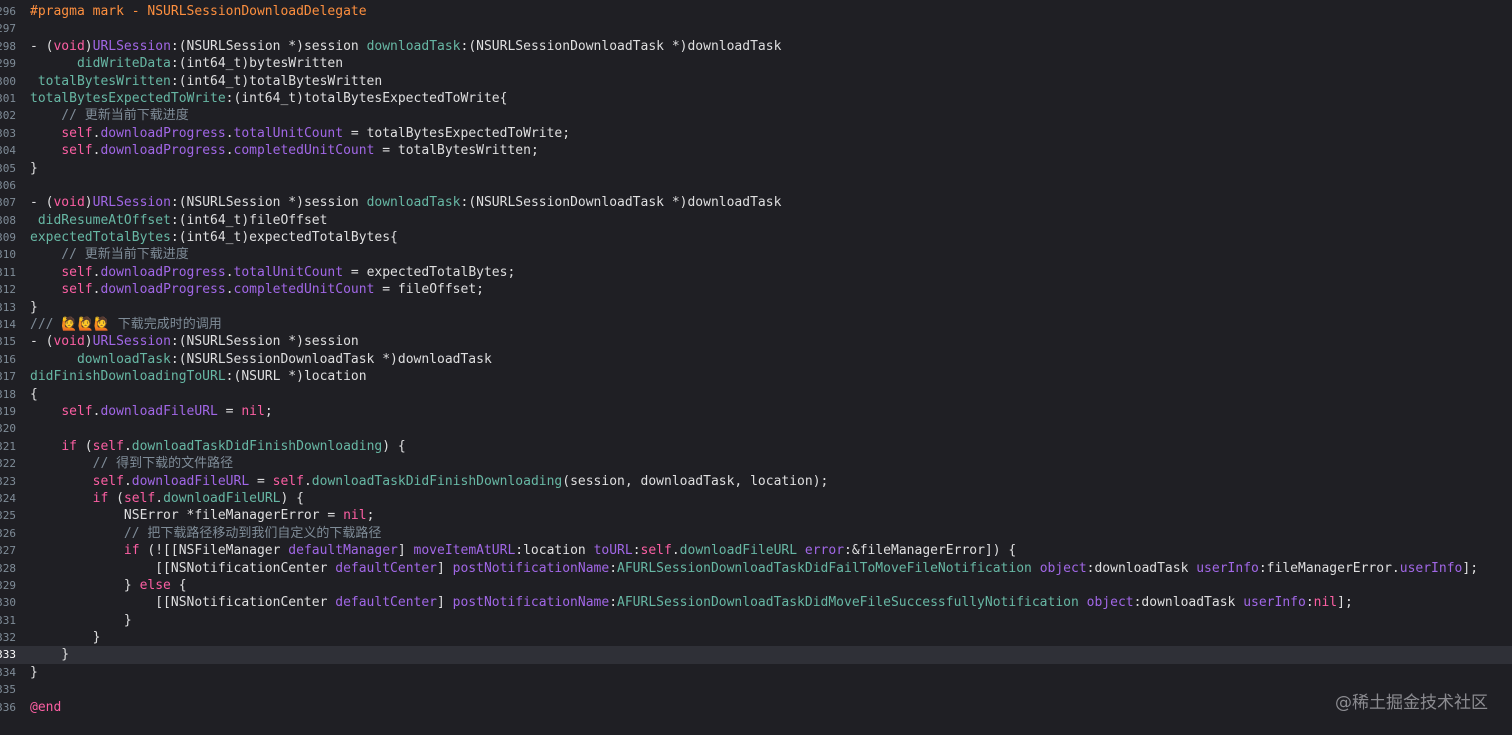  Describe the element at coordinates (394, 446) in the screenshot. I see `code-token: ) {` at that location.